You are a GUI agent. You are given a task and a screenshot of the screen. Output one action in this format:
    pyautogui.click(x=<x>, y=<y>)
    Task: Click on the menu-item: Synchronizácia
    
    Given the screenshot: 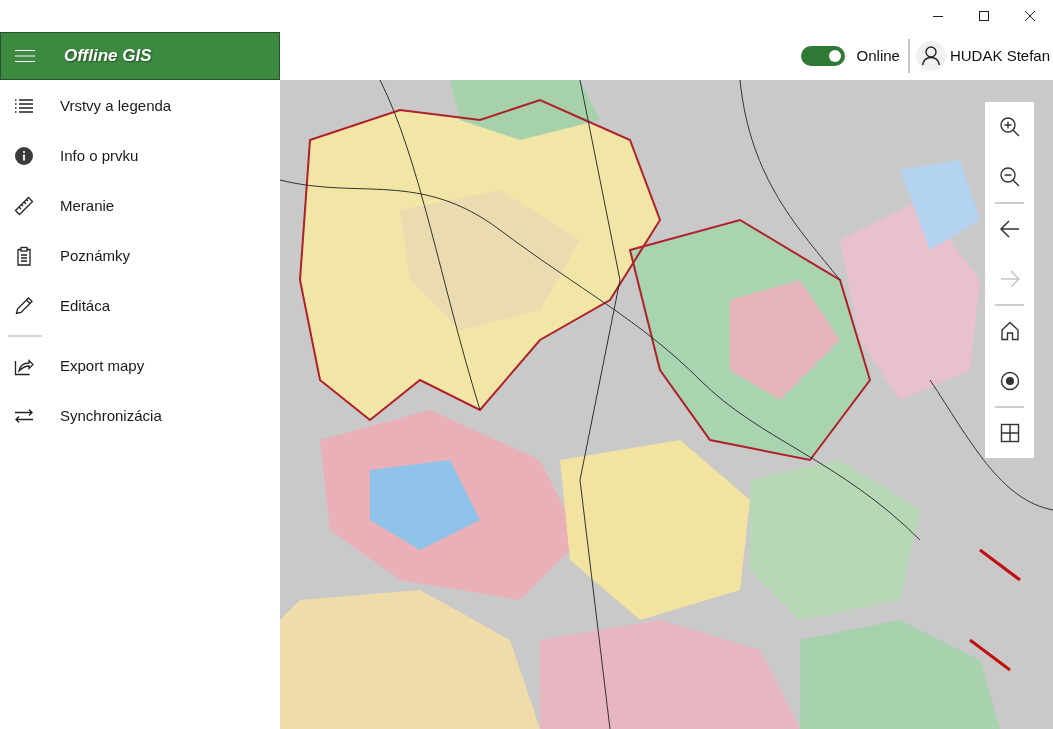 What is the action you would take?
    pyautogui.click(x=140, y=416)
    